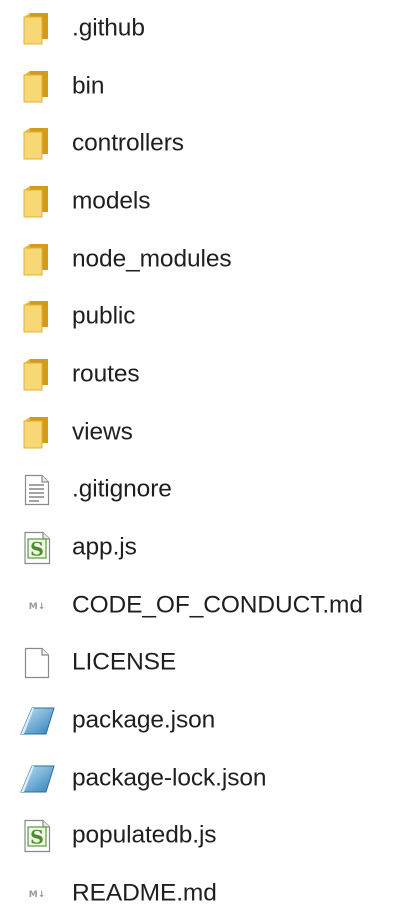 The width and height of the screenshot is (416, 923). Describe the element at coordinates (169, 778) in the screenshot. I see `file-name: package-lock.json` at that location.